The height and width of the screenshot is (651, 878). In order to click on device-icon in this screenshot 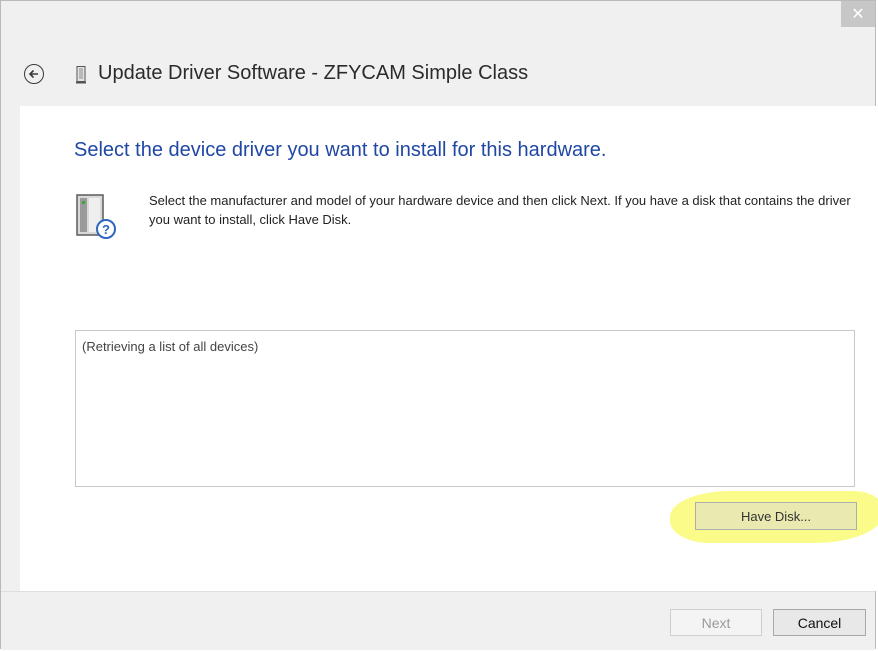, I will do `click(81, 75)`.